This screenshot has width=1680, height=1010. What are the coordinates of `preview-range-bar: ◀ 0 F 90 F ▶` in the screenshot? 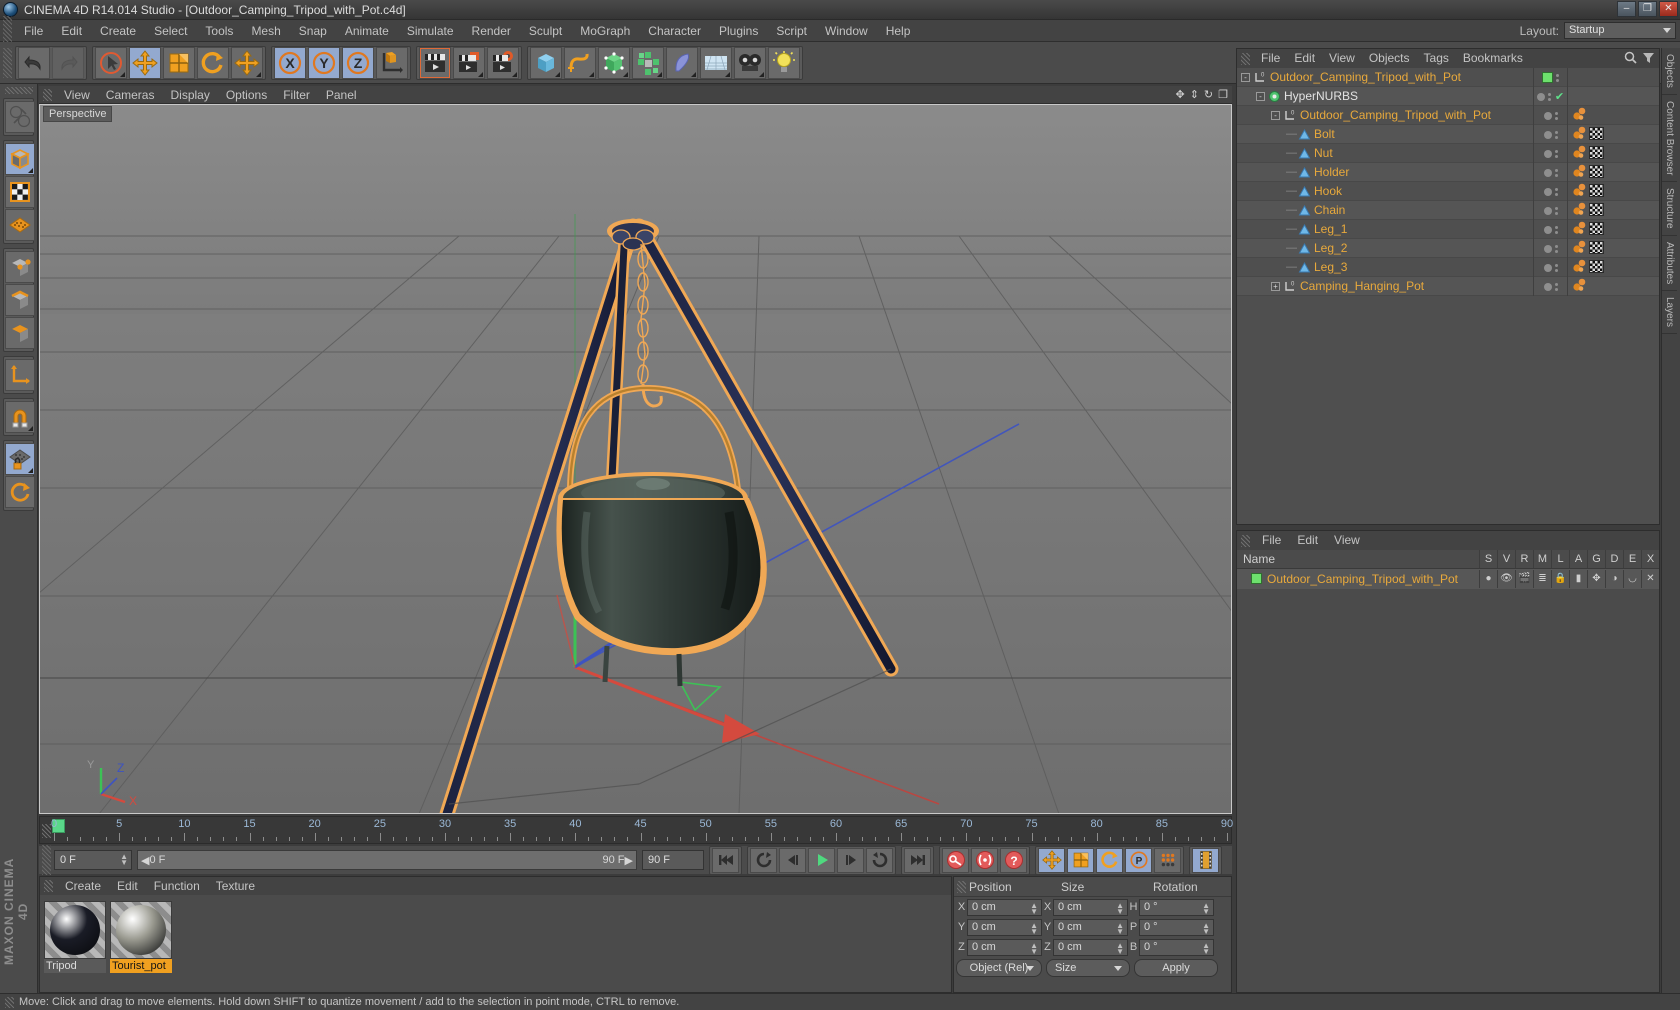 It's located at (387, 860).